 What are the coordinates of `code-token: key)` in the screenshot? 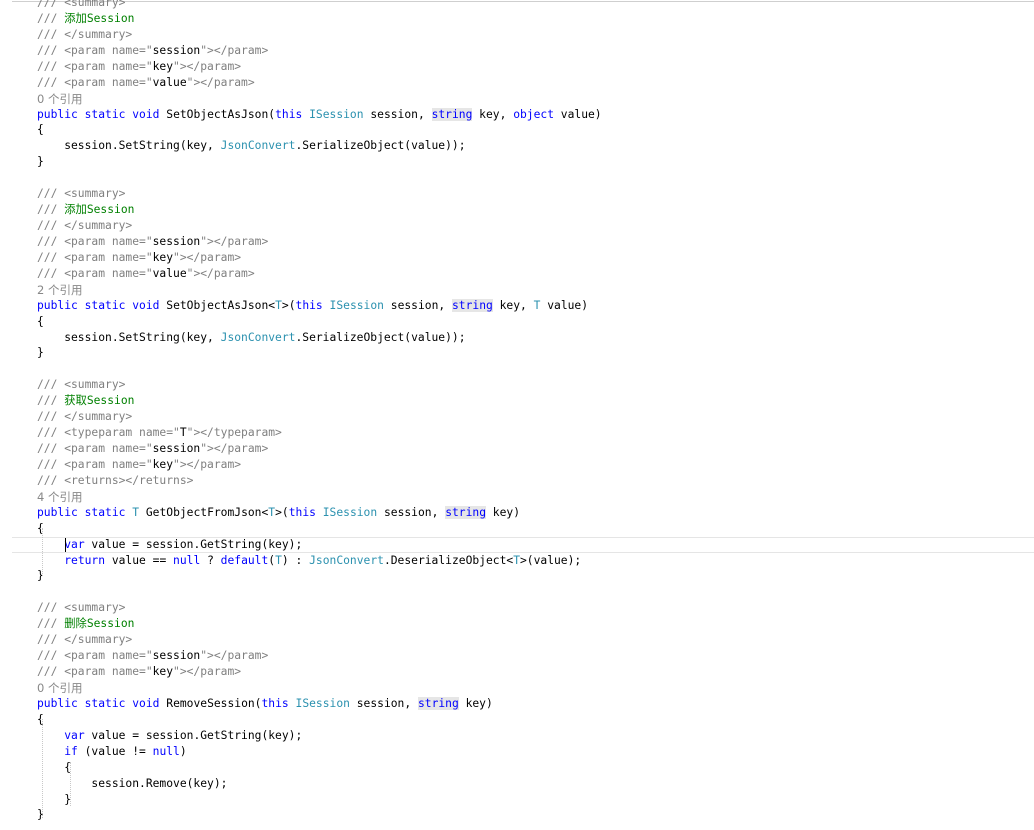 It's located at (503, 512).